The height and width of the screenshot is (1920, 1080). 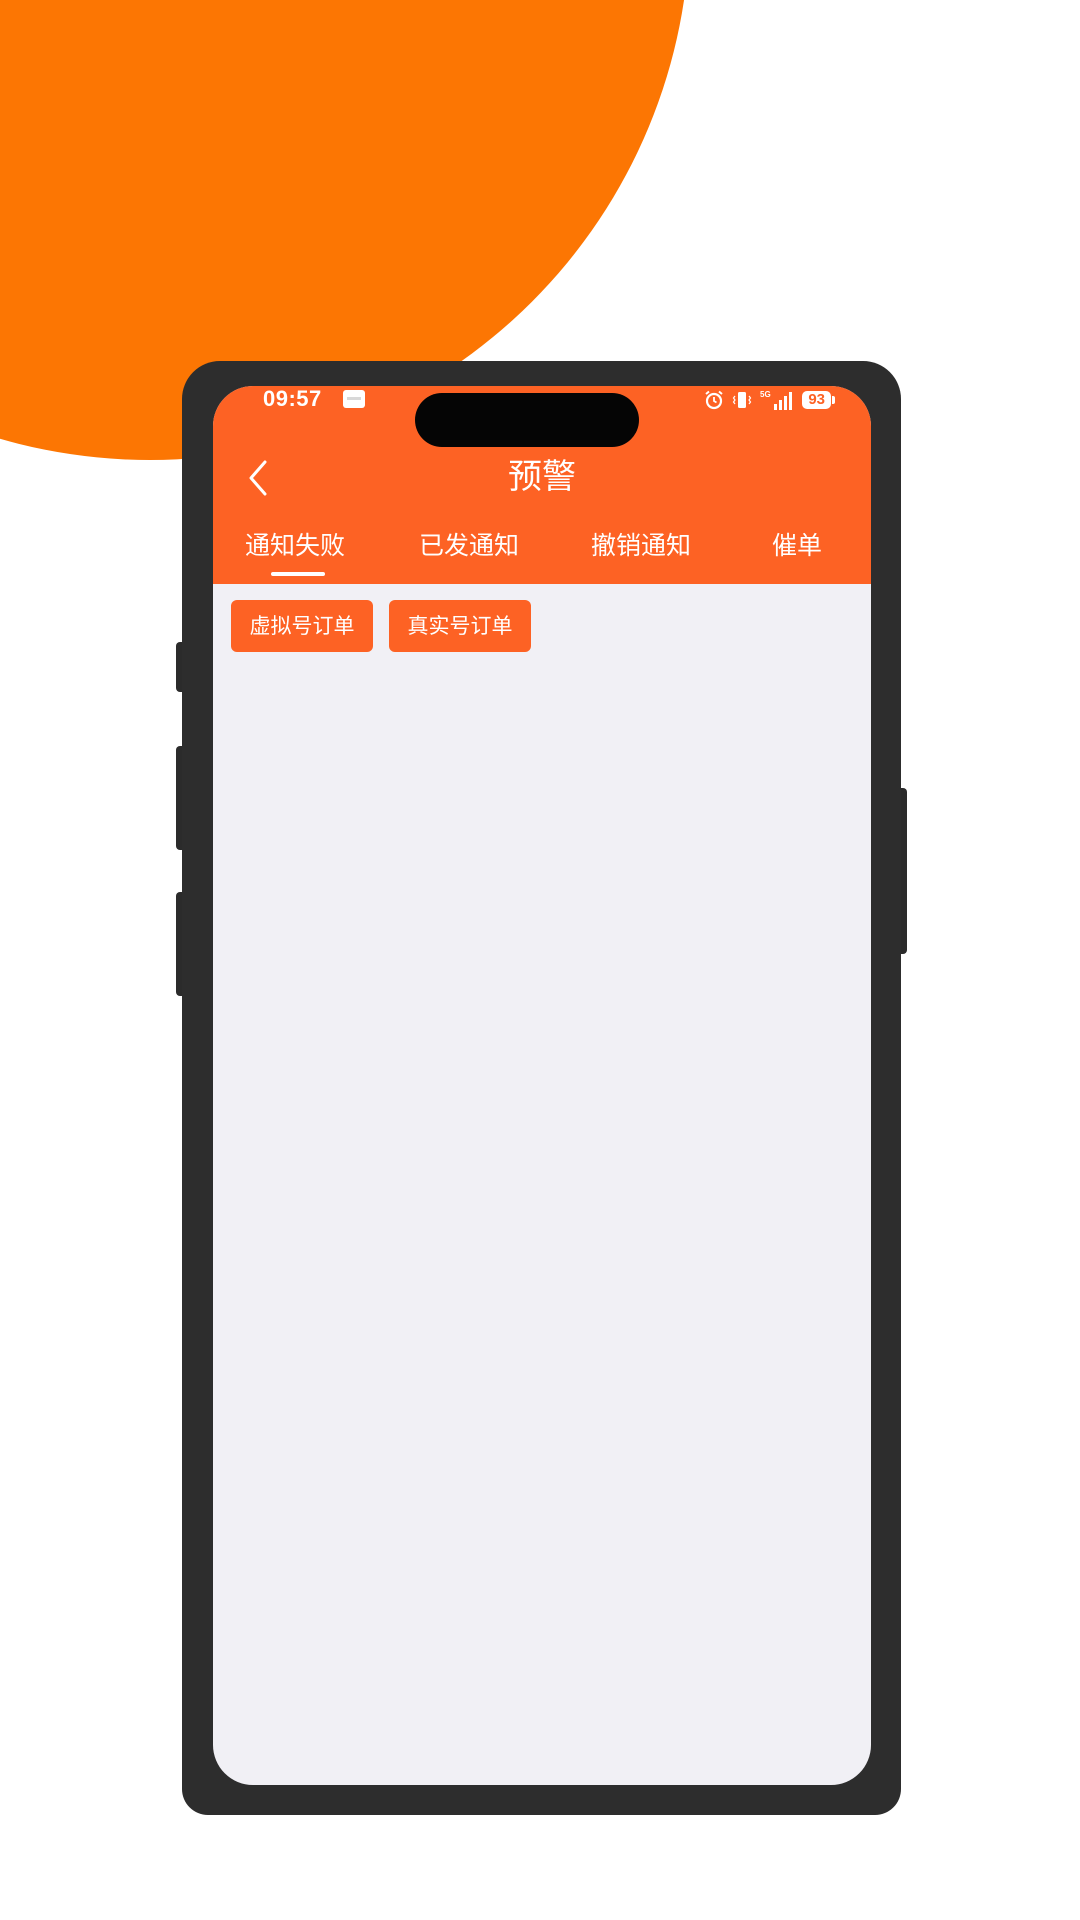 What do you see at coordinates (292, 398) in the screenshot?
I see `status-time: 09:57` at bounding box center [292, 398].